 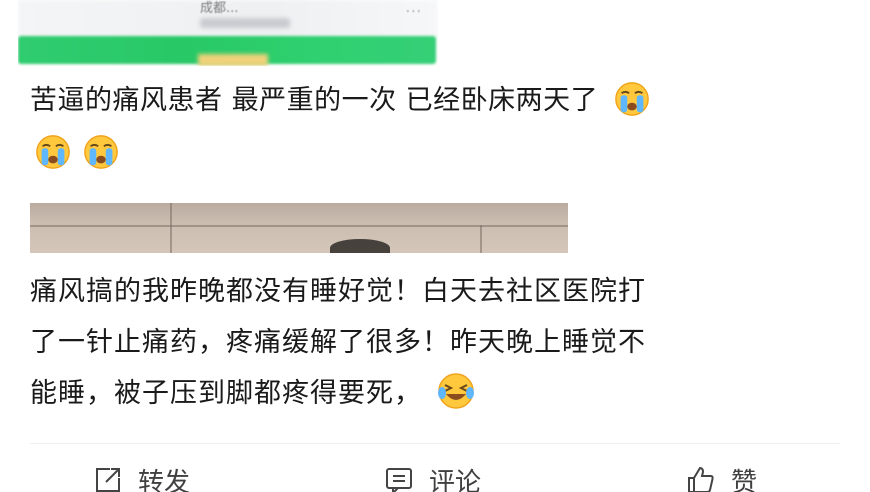 I want to click on repost-button: 转发, so click(x=141, y=476).